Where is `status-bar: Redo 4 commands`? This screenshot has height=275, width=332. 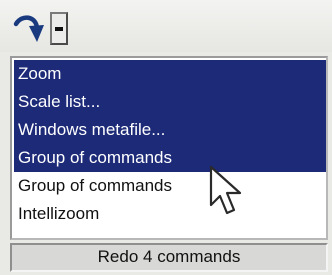
status-bar: Redo 4 commands is located at coordinates (169, 257).